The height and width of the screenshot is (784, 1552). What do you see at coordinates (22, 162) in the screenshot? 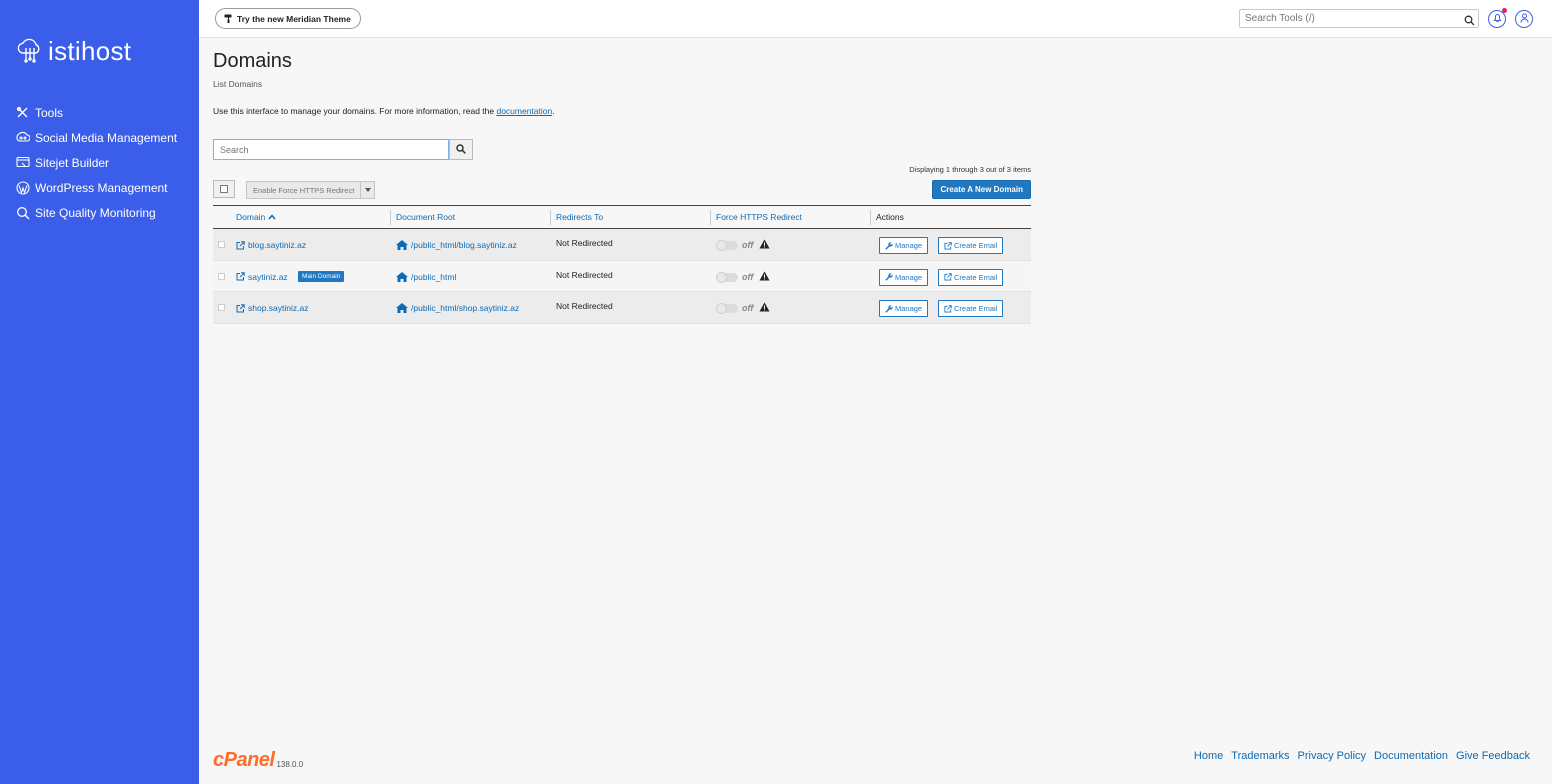
I see `sitejet-icon` at bounding box center [22, 162].